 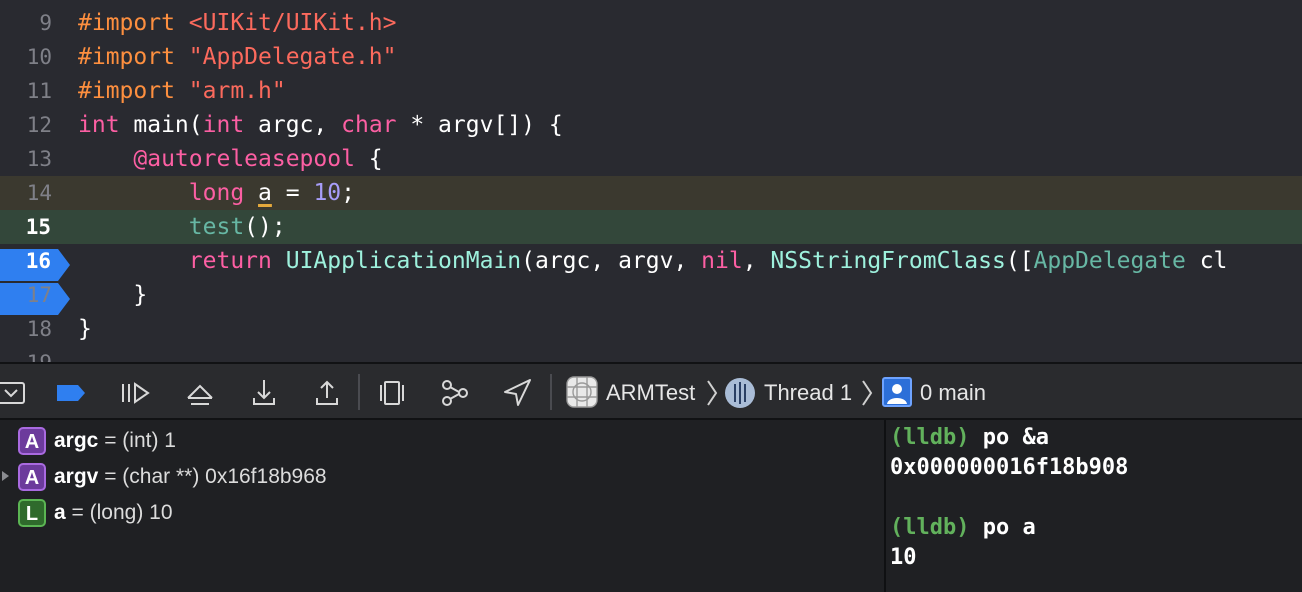 I want to click on simulate-location-icon, so click(x=517, y=393).